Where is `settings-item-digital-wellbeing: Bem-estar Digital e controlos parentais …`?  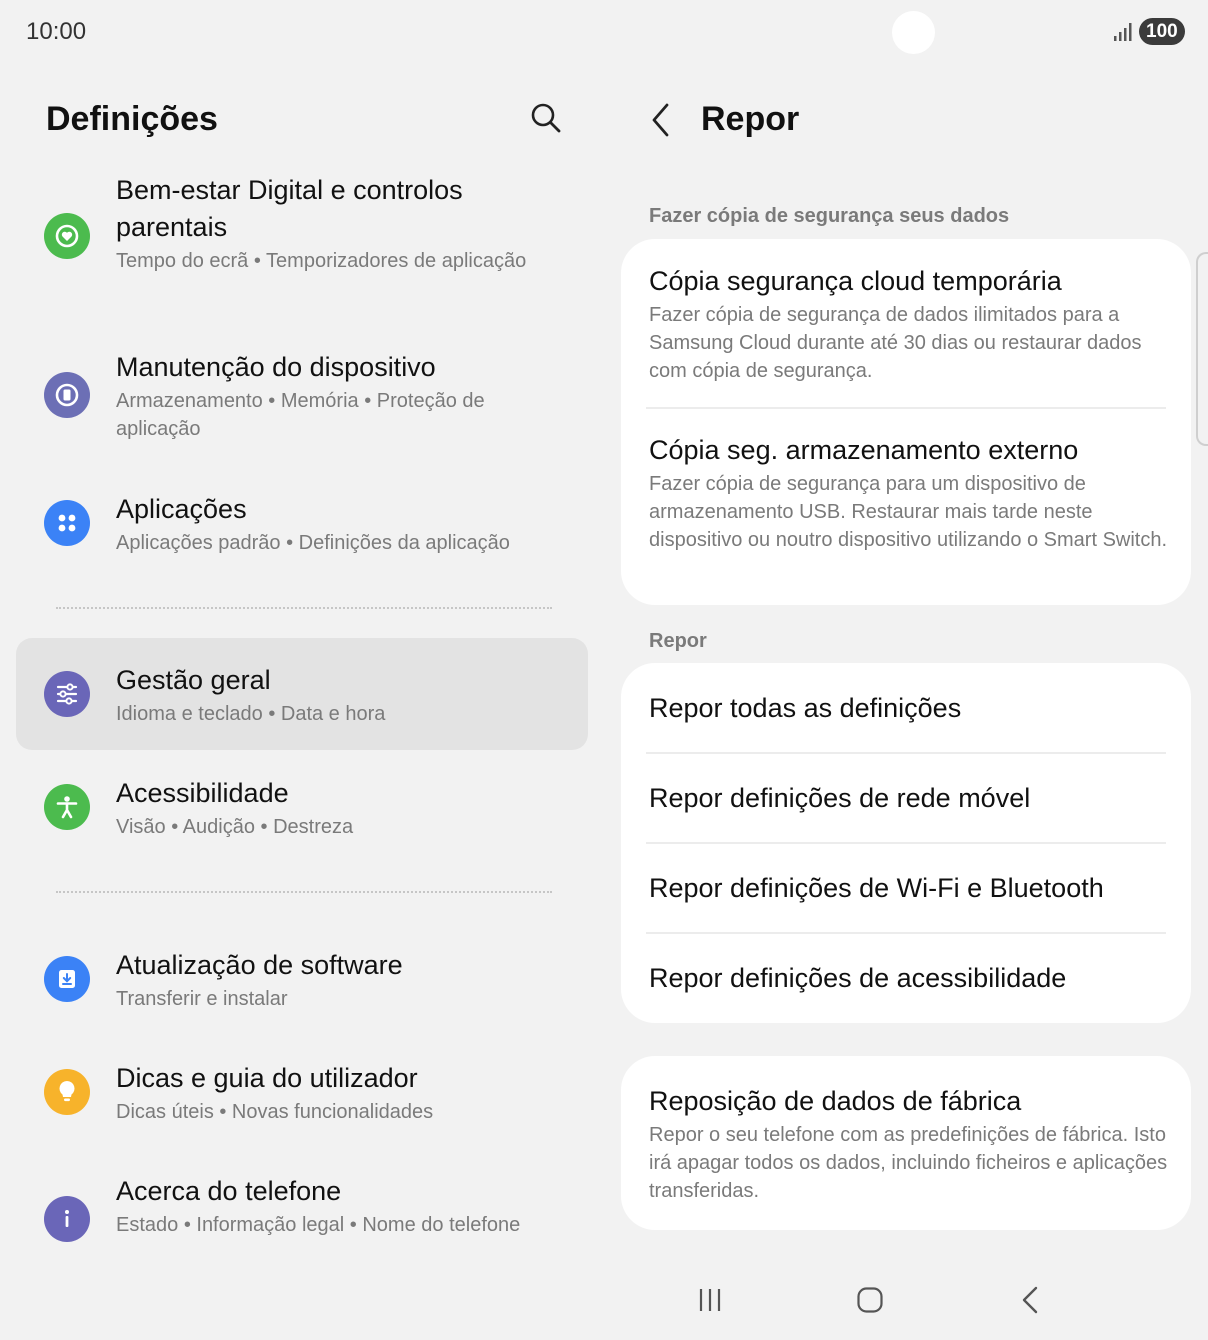 settings-item-digital-wellbeing: Bem-estar Digital e controlos parentais … is located at coordinates (302, 242).